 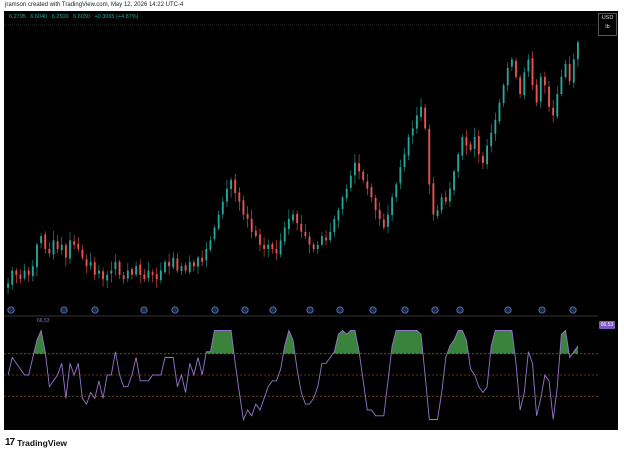 I want to click on tradingview-logo: 17 TradingView, so click(x=36, y=442).